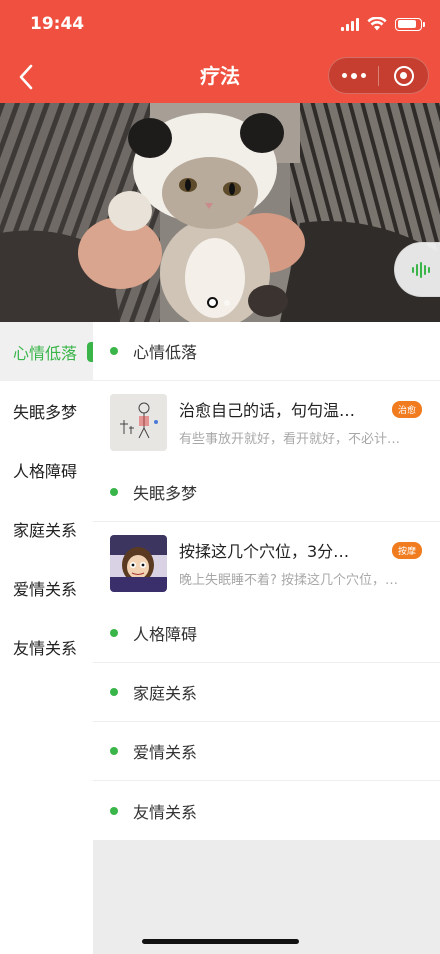 The width and height of the screenshot is (440, 954). Describe the element at coordinates (165, 752) in the screenshot. I see `section-label: 爱情关系` at that location.